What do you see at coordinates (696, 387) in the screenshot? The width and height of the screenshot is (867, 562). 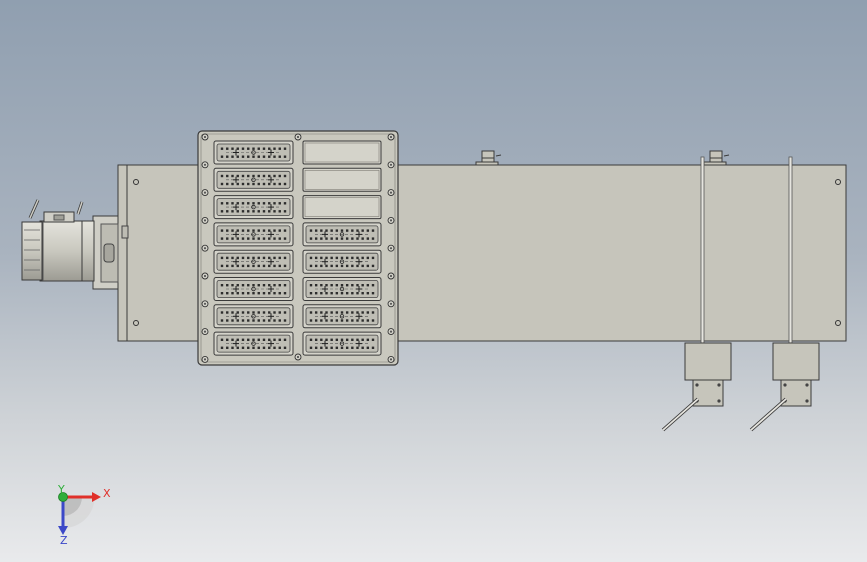 I see `bottom-mount-left` at bounding box center [696, 387].